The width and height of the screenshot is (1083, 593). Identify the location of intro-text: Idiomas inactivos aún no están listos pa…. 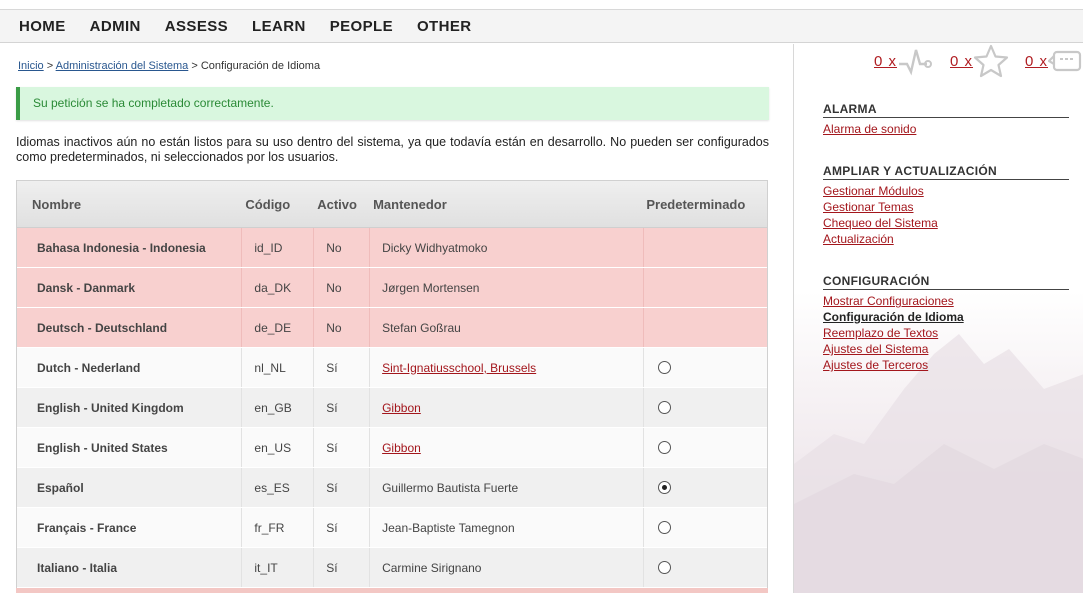
(392, 149).